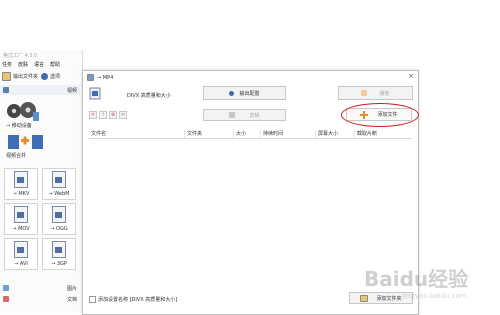 The image size is (500, 315). I want to click on svg-text: Baidu经验, so click(416, 279).